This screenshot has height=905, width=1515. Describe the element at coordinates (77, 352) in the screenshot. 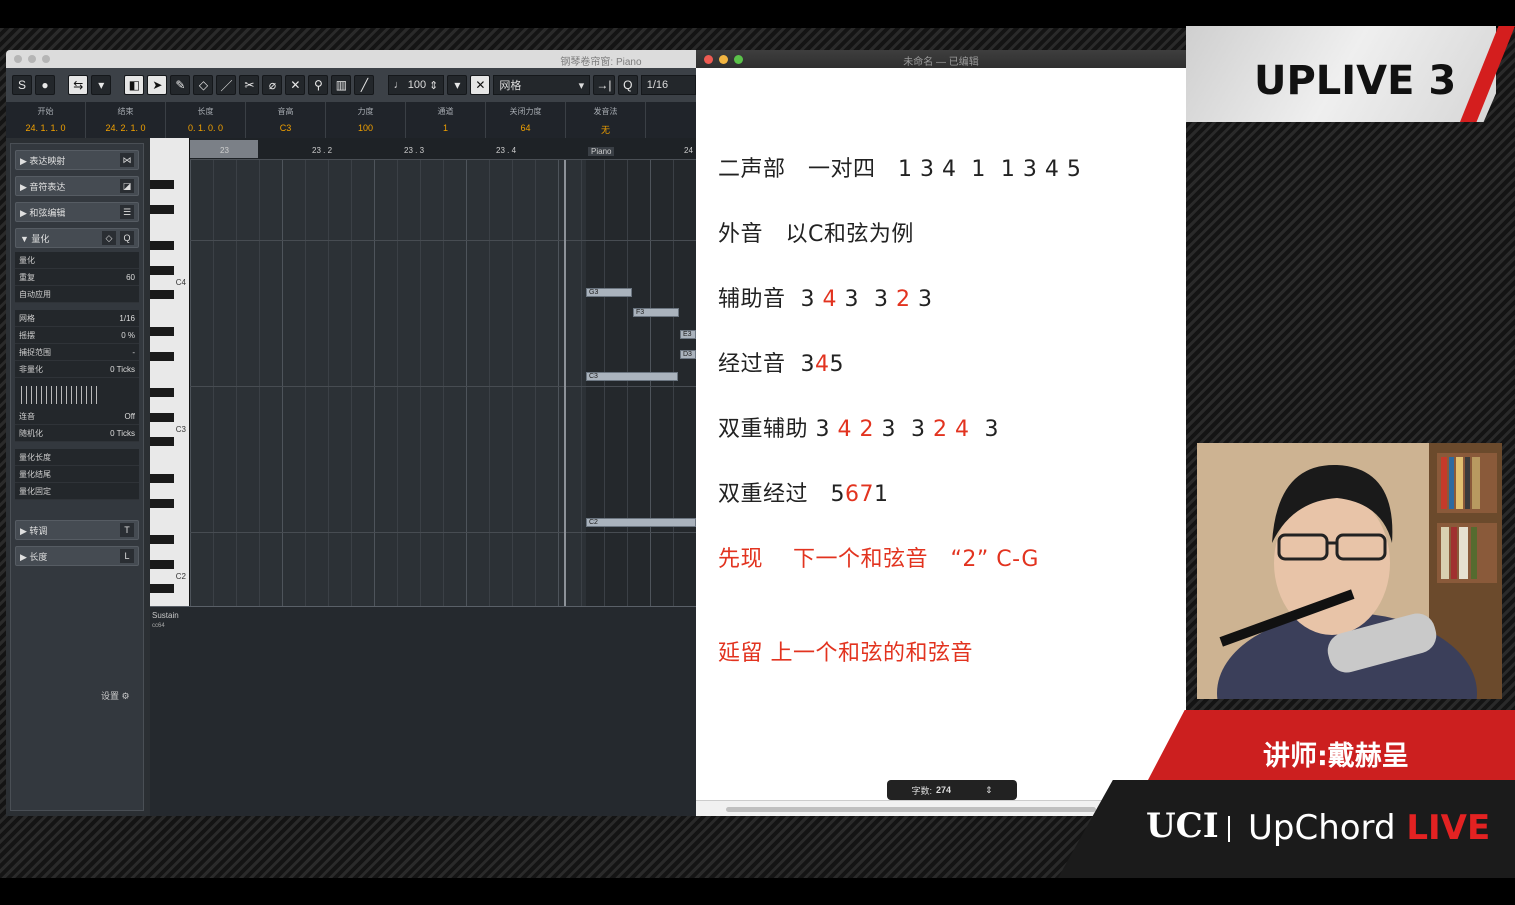

I see `quantize-setting-row: 捕捉范围 -` at that location.